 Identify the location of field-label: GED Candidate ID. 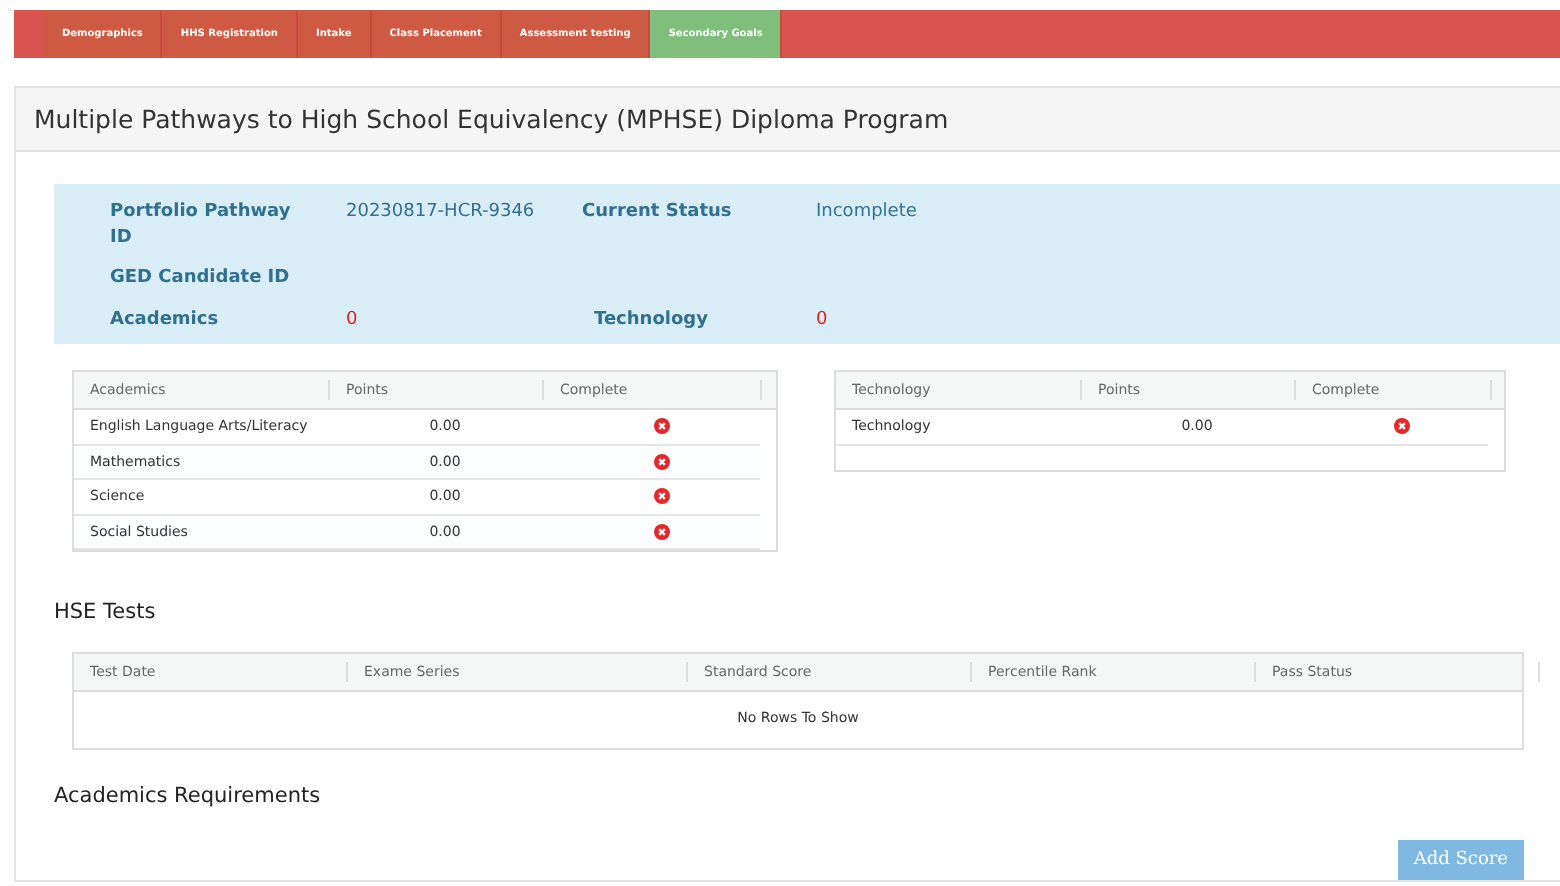
(201, 279).